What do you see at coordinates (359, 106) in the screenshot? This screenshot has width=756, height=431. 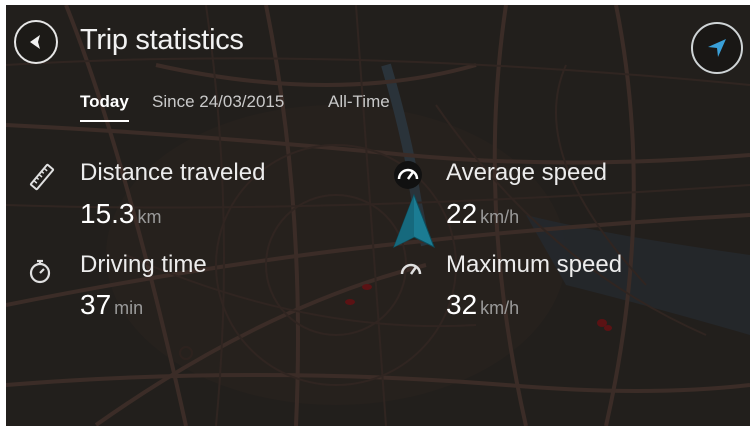 I see `tab-all-time: All-Time` at bounding box center [359, 106].